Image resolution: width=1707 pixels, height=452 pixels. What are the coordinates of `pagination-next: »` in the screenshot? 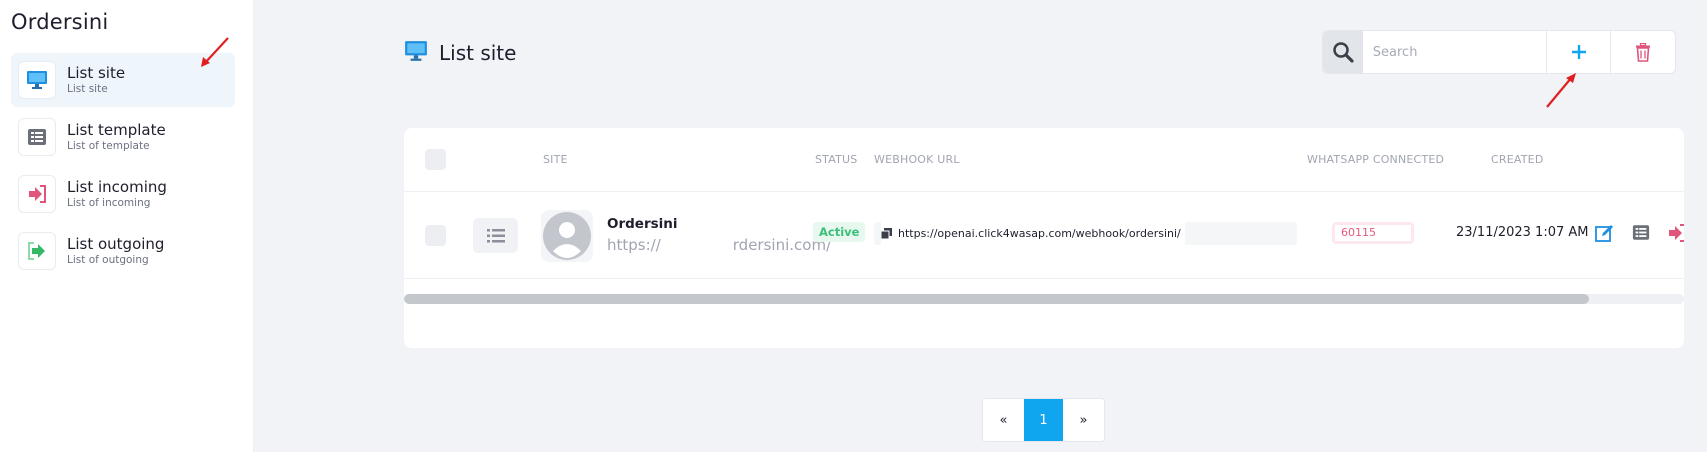 It's located at (1083, 420).